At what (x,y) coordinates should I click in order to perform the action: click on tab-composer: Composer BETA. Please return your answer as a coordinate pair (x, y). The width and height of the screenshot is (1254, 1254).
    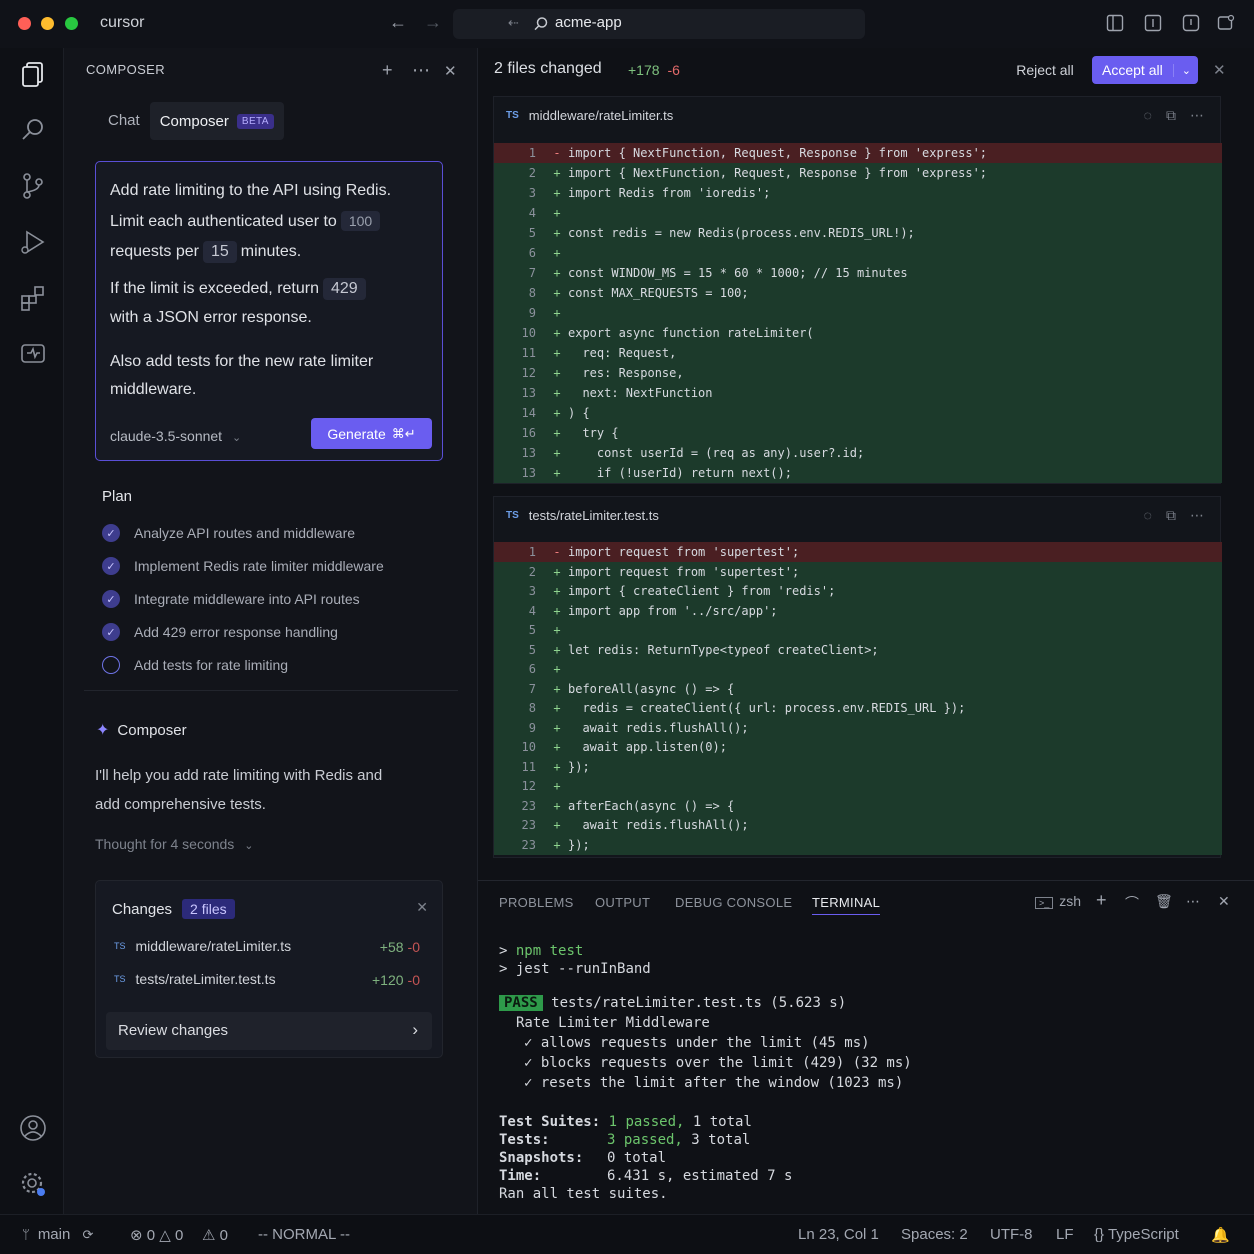
    Looking at the image, I should click on (216, 121).